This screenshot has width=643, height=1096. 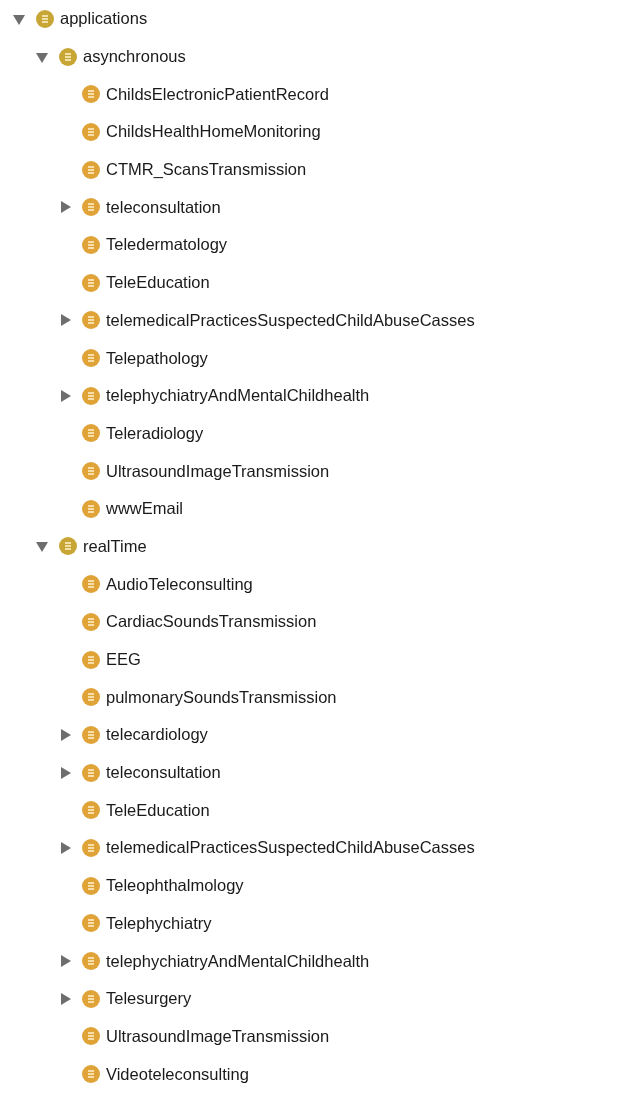 I want to click on class-label: pulmonarySoundsTransmission, so click(x=221, y=697).